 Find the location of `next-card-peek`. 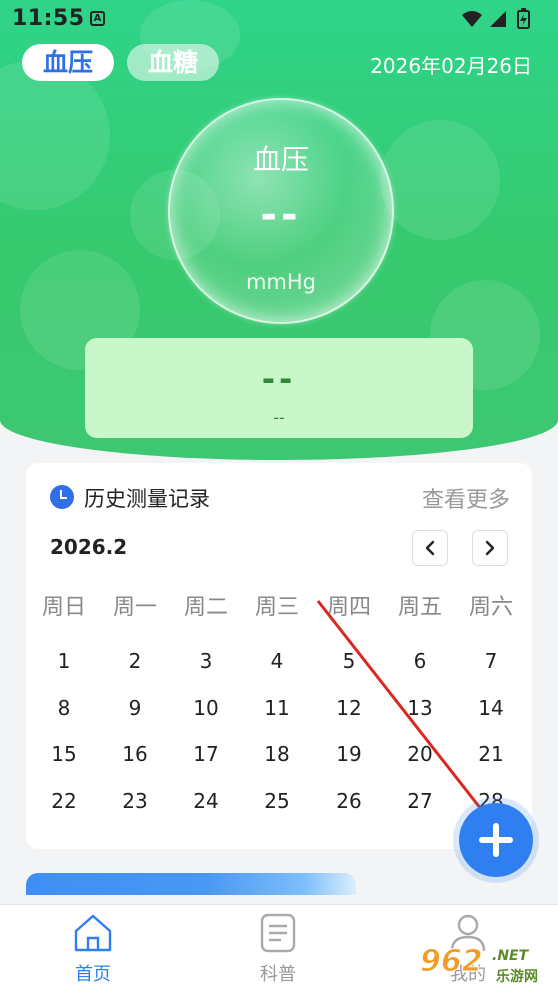

next-card-peek is located at coordinates (191, 884).